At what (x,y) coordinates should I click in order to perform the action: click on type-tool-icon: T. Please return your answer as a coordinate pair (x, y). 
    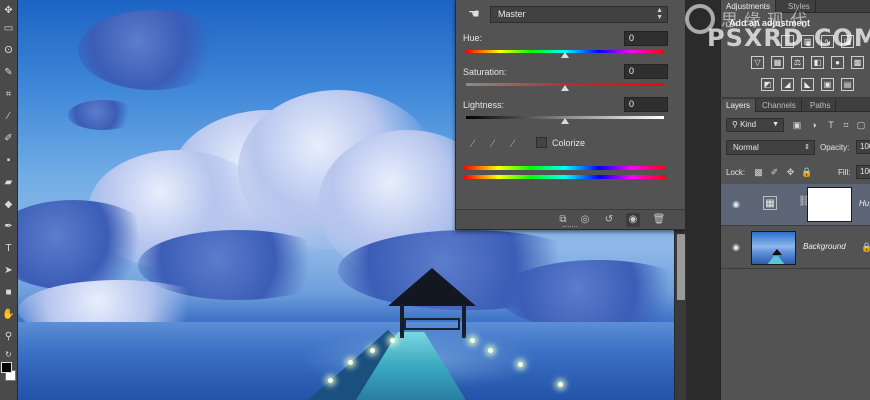
    Looking at the image, I should click on (8, 248).